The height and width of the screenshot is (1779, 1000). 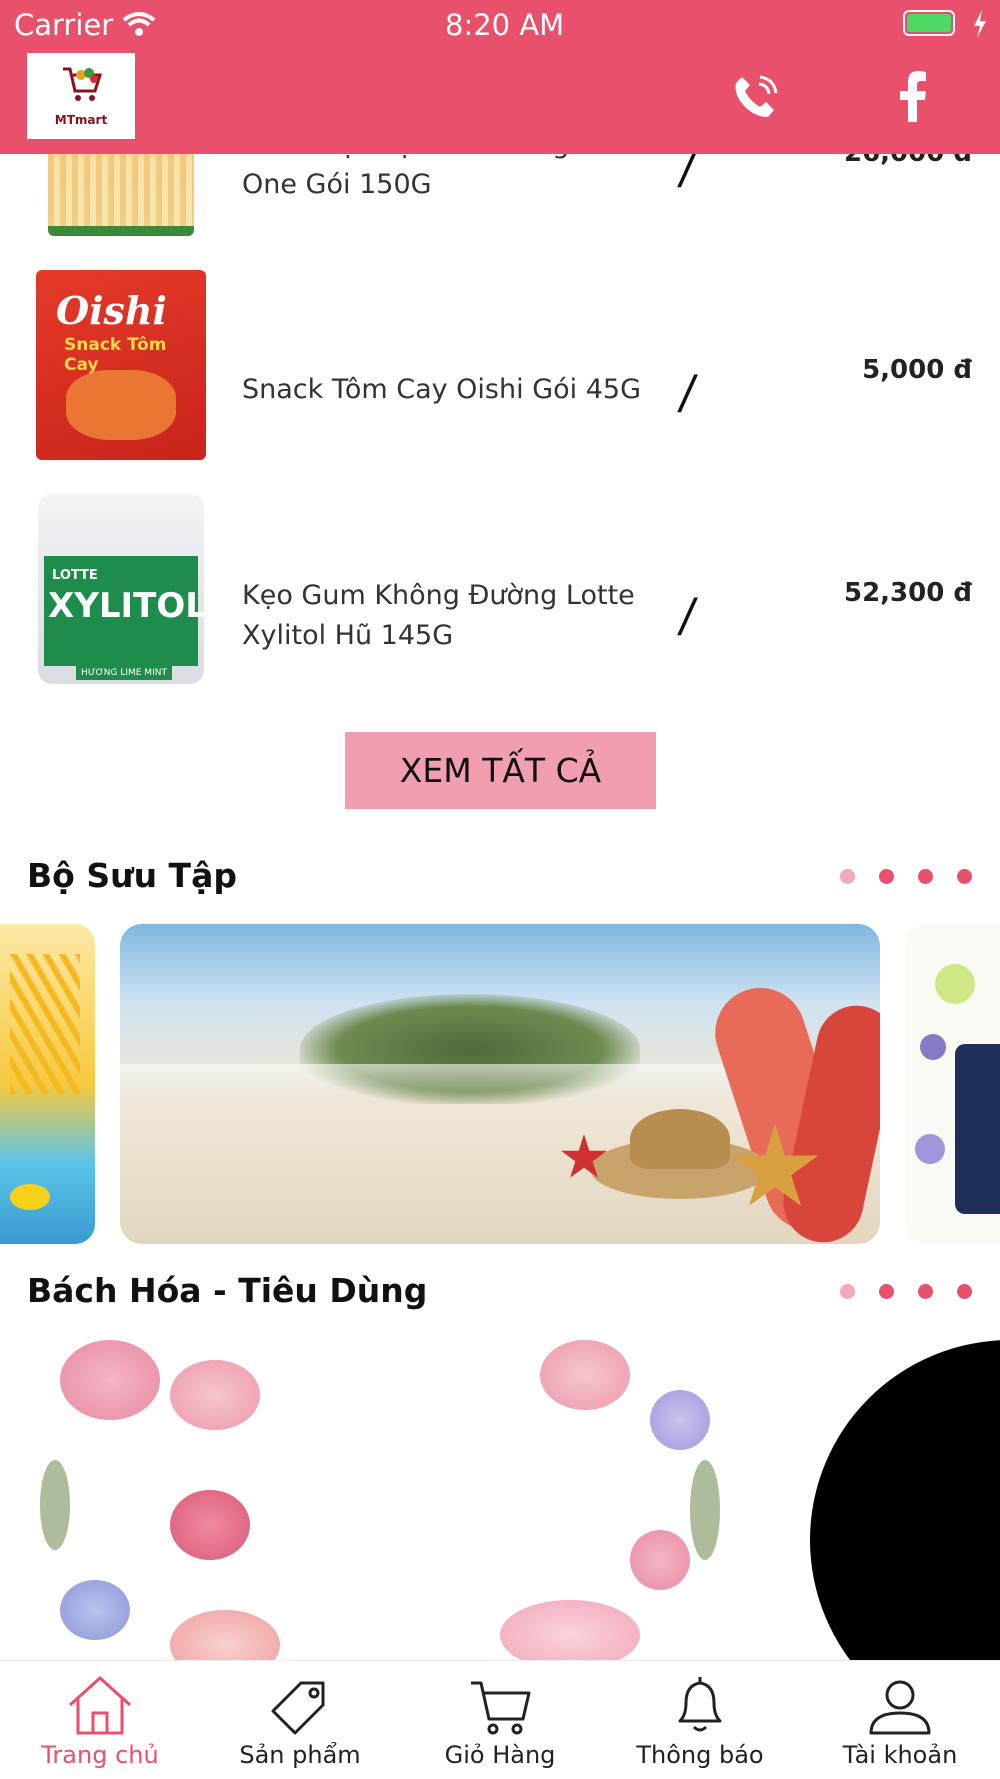 I want to click on tab-notifications: Thông báo, so click(x=700, y=1720).